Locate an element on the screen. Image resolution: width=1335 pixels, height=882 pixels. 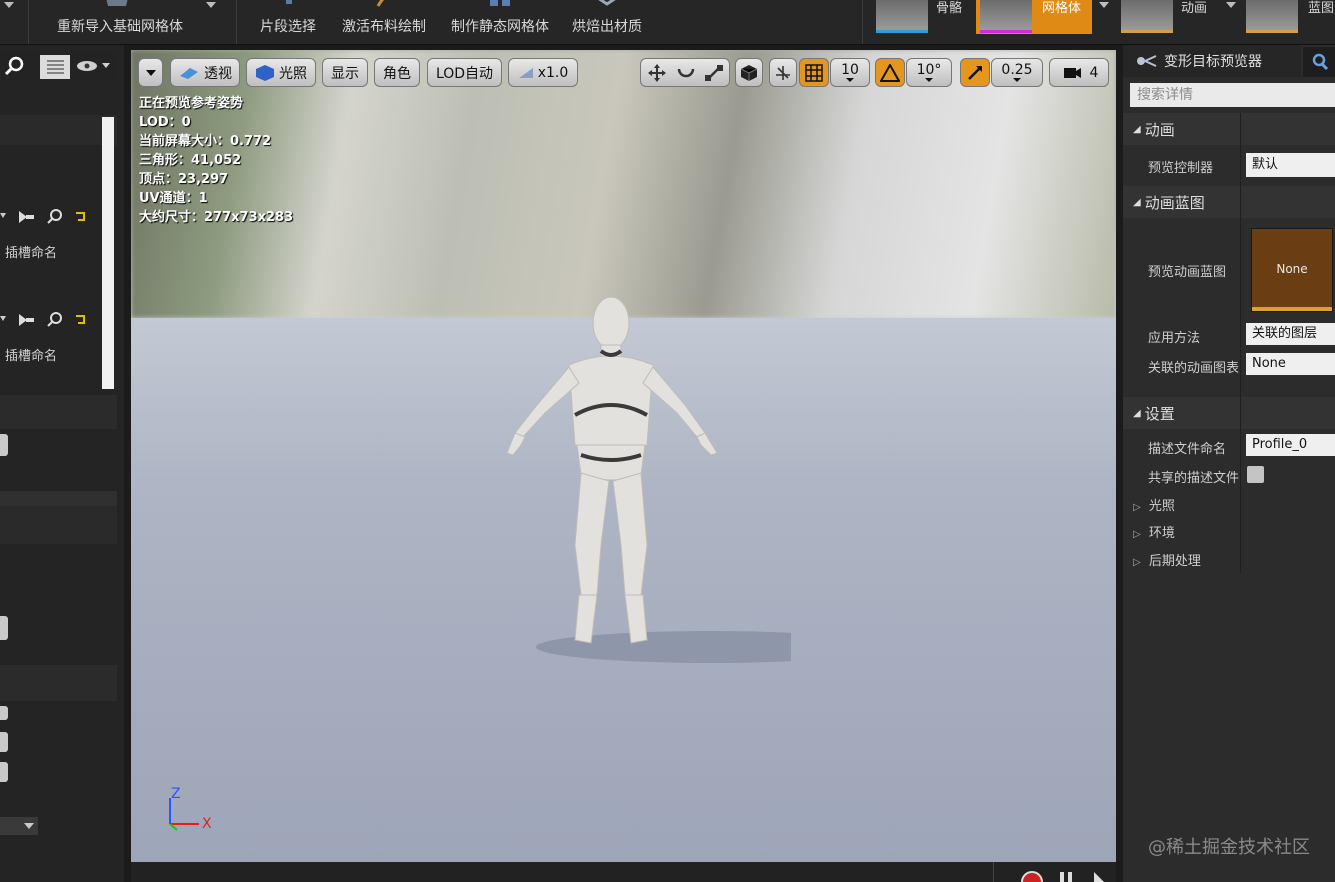
mode-skeleton: 骨骼 is located at coordinates (923, 17).